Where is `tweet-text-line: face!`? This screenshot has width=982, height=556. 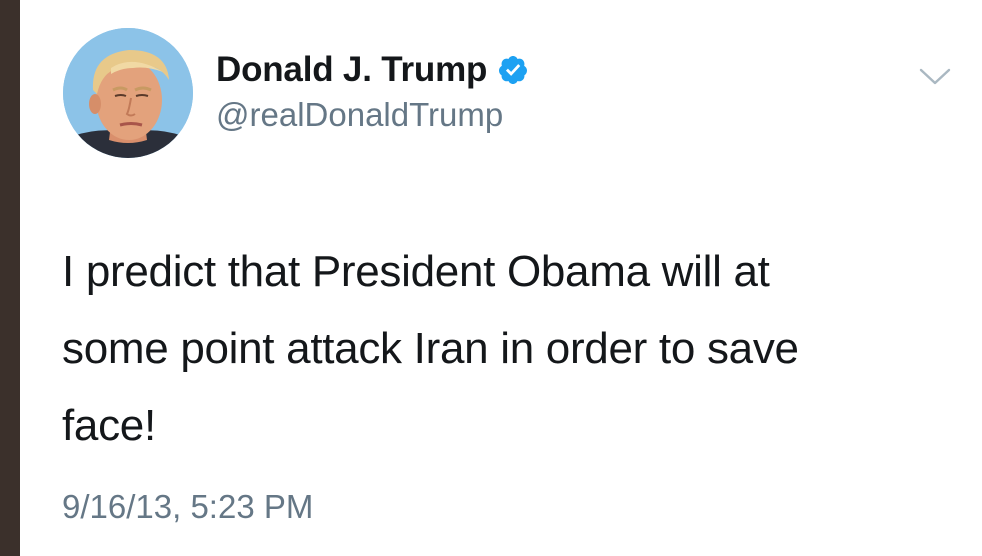 tweet-text-line: face! is located at coordinates (109, 425).